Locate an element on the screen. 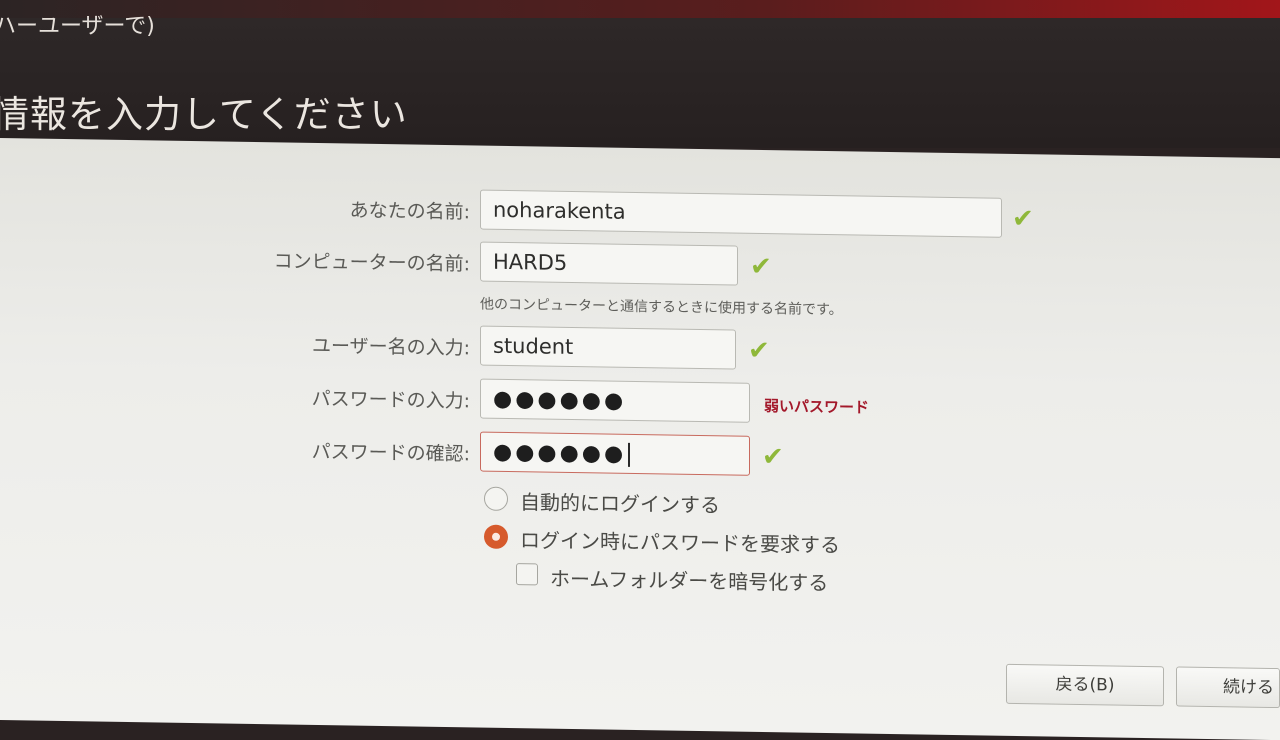  name-input-value: noharakenta is located at coordinates (559, 210).